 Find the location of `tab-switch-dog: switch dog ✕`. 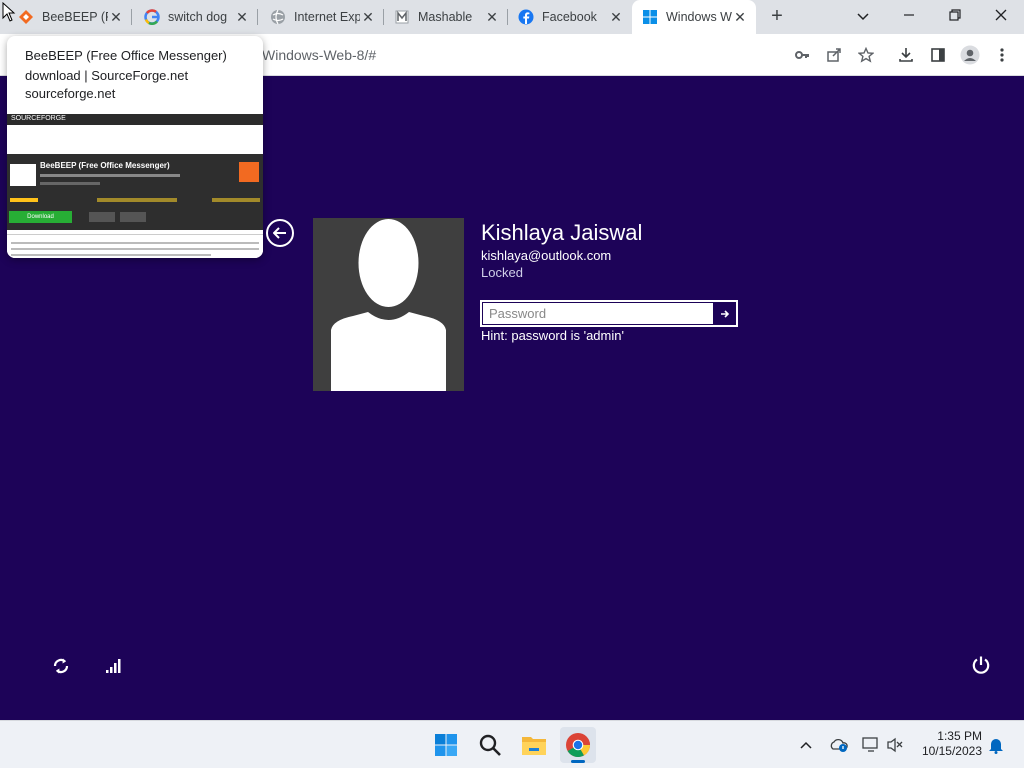

tab-switch-dog: switch dog ✕ is located at coordinates (196, 17).